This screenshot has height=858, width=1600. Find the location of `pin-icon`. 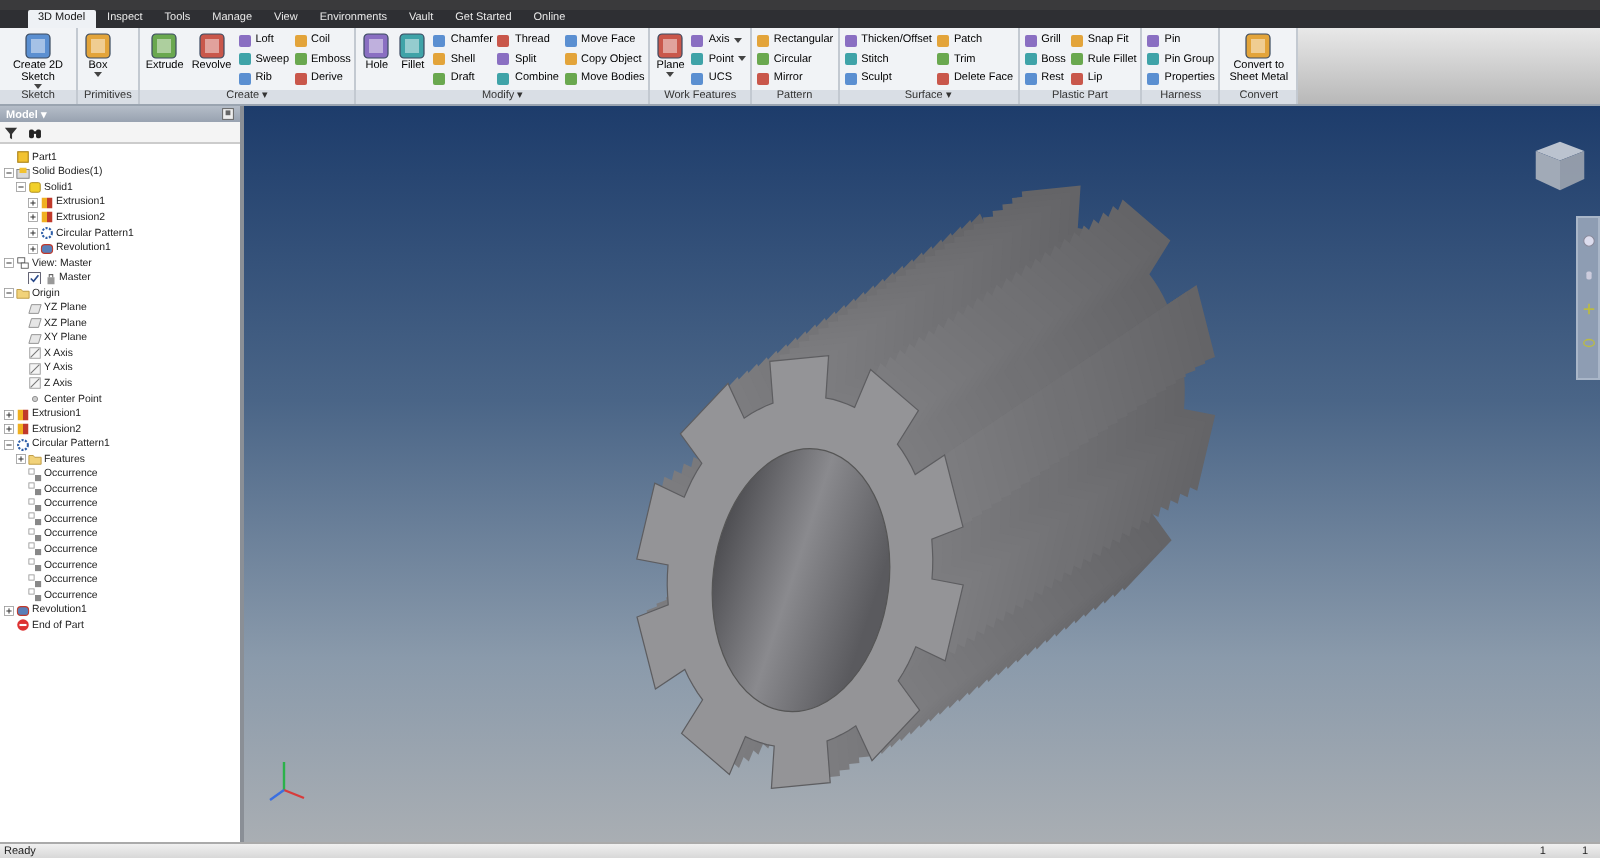

pin-icon is located at coordinates (228, 114).